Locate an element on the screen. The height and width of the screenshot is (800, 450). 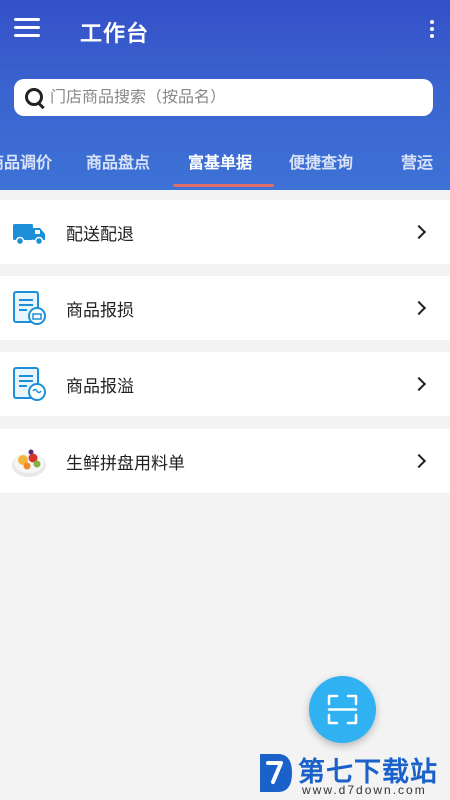
list-item-label: 商品报溢 is located at coordinates (100, 386).